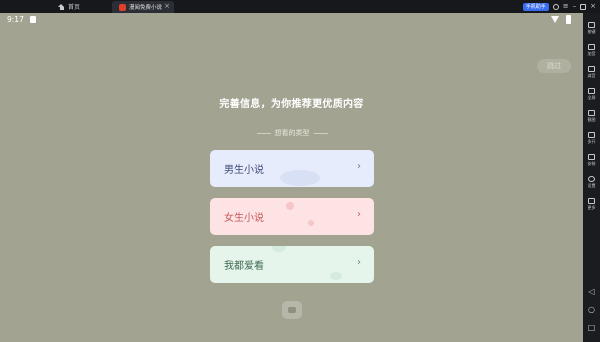 This screenshot has width=600, height=342. I want to click on volume-up-icon, so click(591, 47).